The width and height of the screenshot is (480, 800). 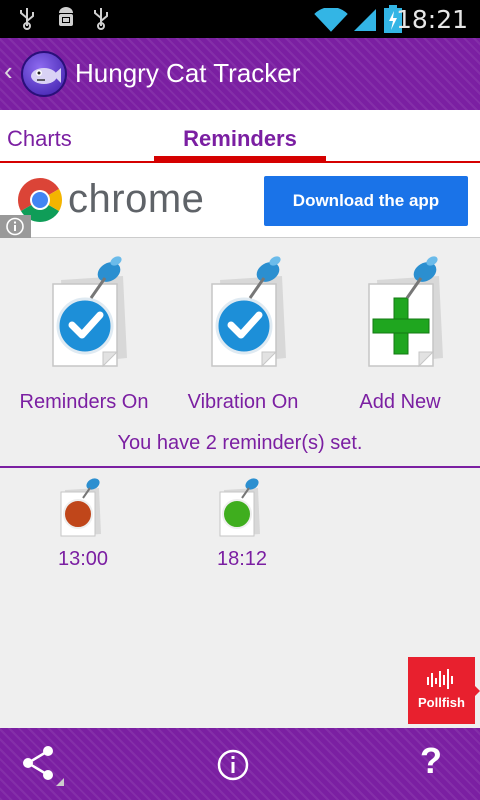 I want to click on help-icon: ?, so click(x=431, y=761).